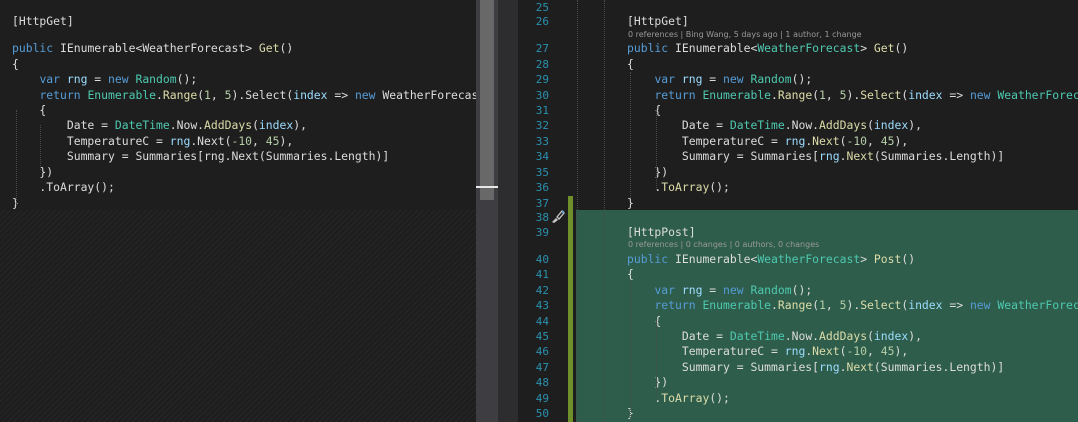 This screenshot has width=1078, height=422. Describe the element at coordinates (255, 125) in the screenshot. I see `code-token: (` at that location.